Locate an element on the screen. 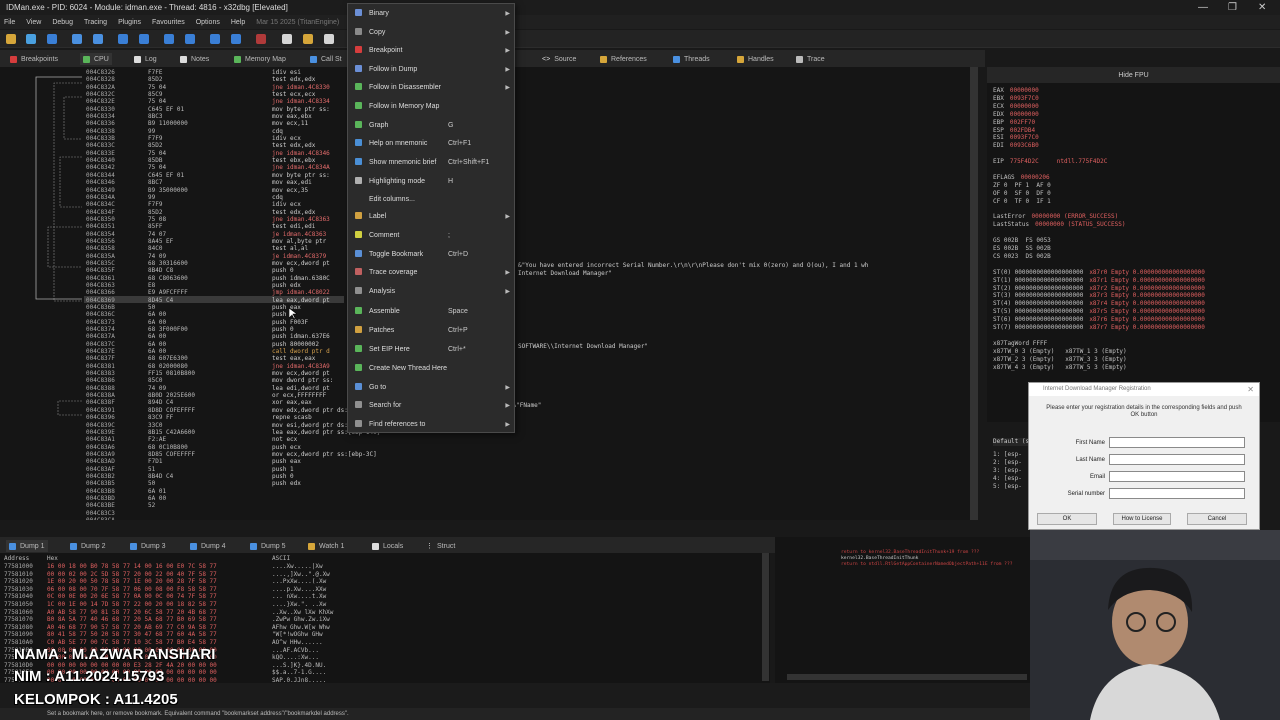 The height and width of the screenshot is (720, 1280). disasm-address: 004C835F is located at coordinates (100, 270).